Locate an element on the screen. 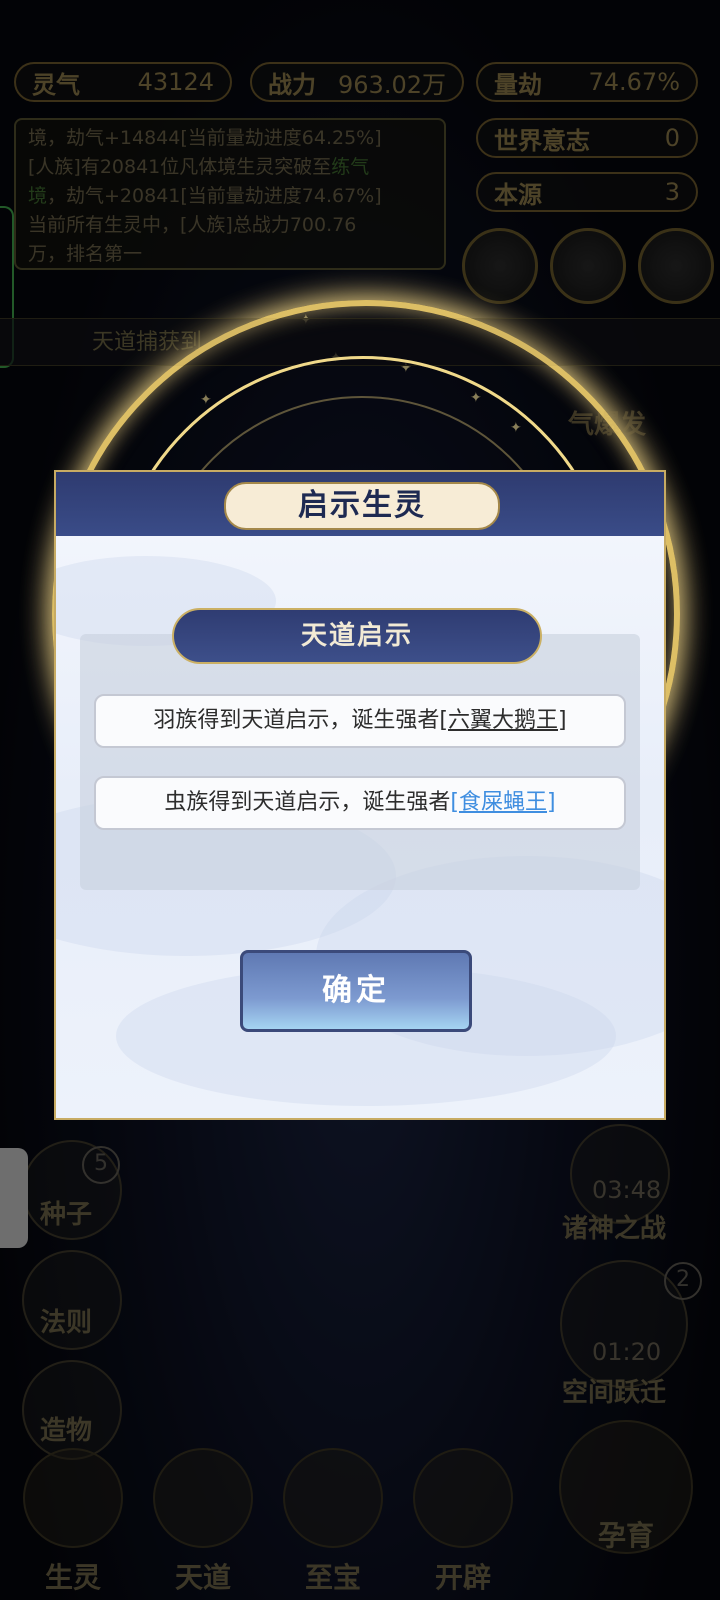  revelation-item: 羽族得到天道启示，诞生强者[六翼大鹅王] is located at coordinates (360, 721).